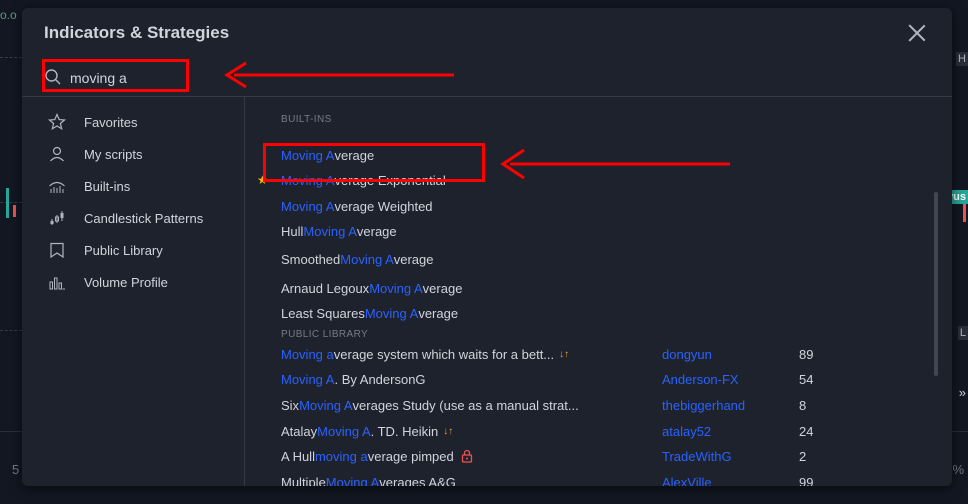 The image size is (968, 504). What do you see at coordinates (687, 354) in the screenshot?
I see `script-author-link: dongyun` at bounding box center [687, 354].